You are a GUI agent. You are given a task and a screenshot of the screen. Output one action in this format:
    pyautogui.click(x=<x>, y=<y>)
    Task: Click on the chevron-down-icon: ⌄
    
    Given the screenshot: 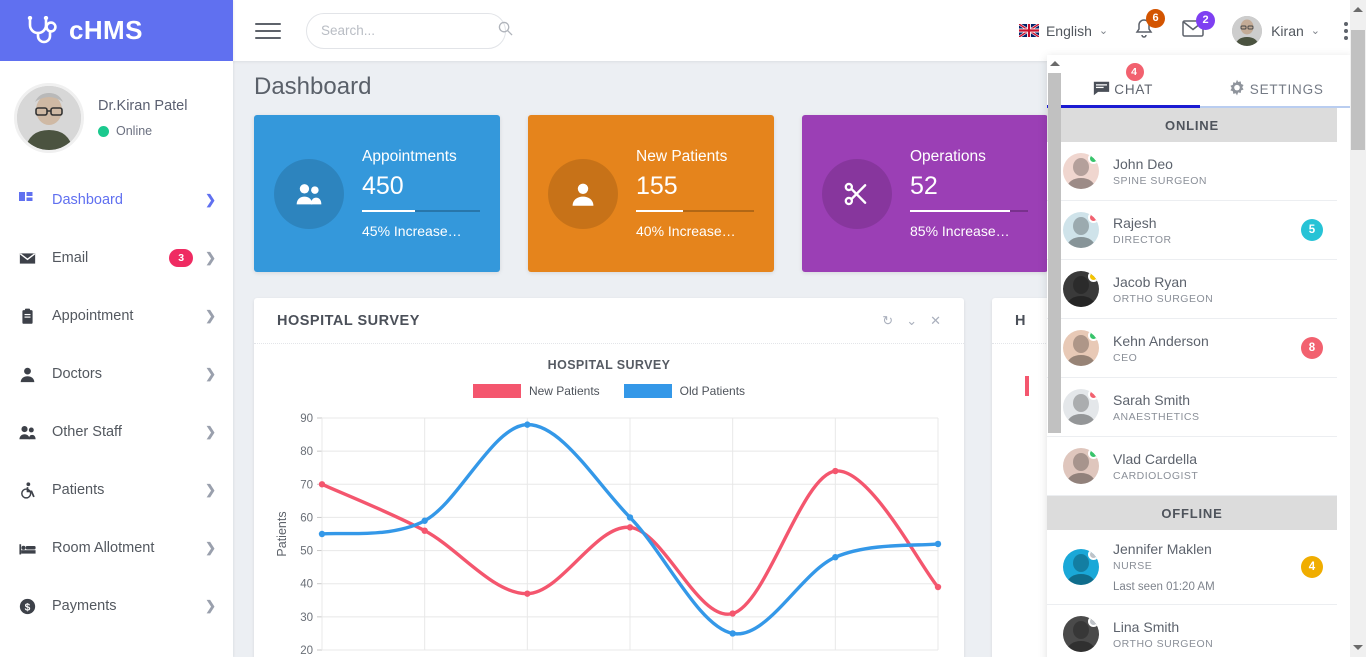 What is the action you would take?
    pyautogui.click(x=1103, y=31)
    